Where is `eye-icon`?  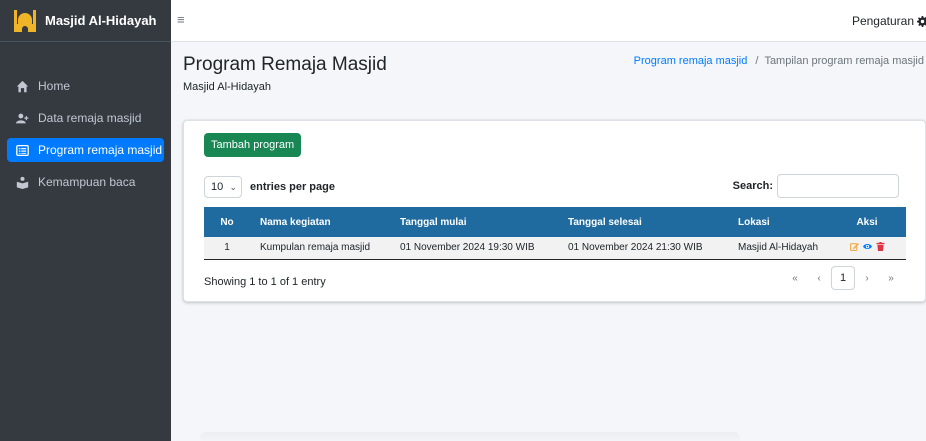 eye-icon is located at coordinates (867, 246).